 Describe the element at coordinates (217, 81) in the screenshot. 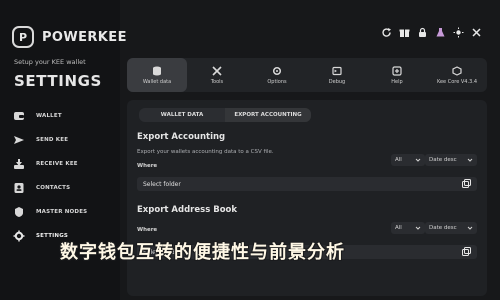

I see `tool-label: Tools` at that location.